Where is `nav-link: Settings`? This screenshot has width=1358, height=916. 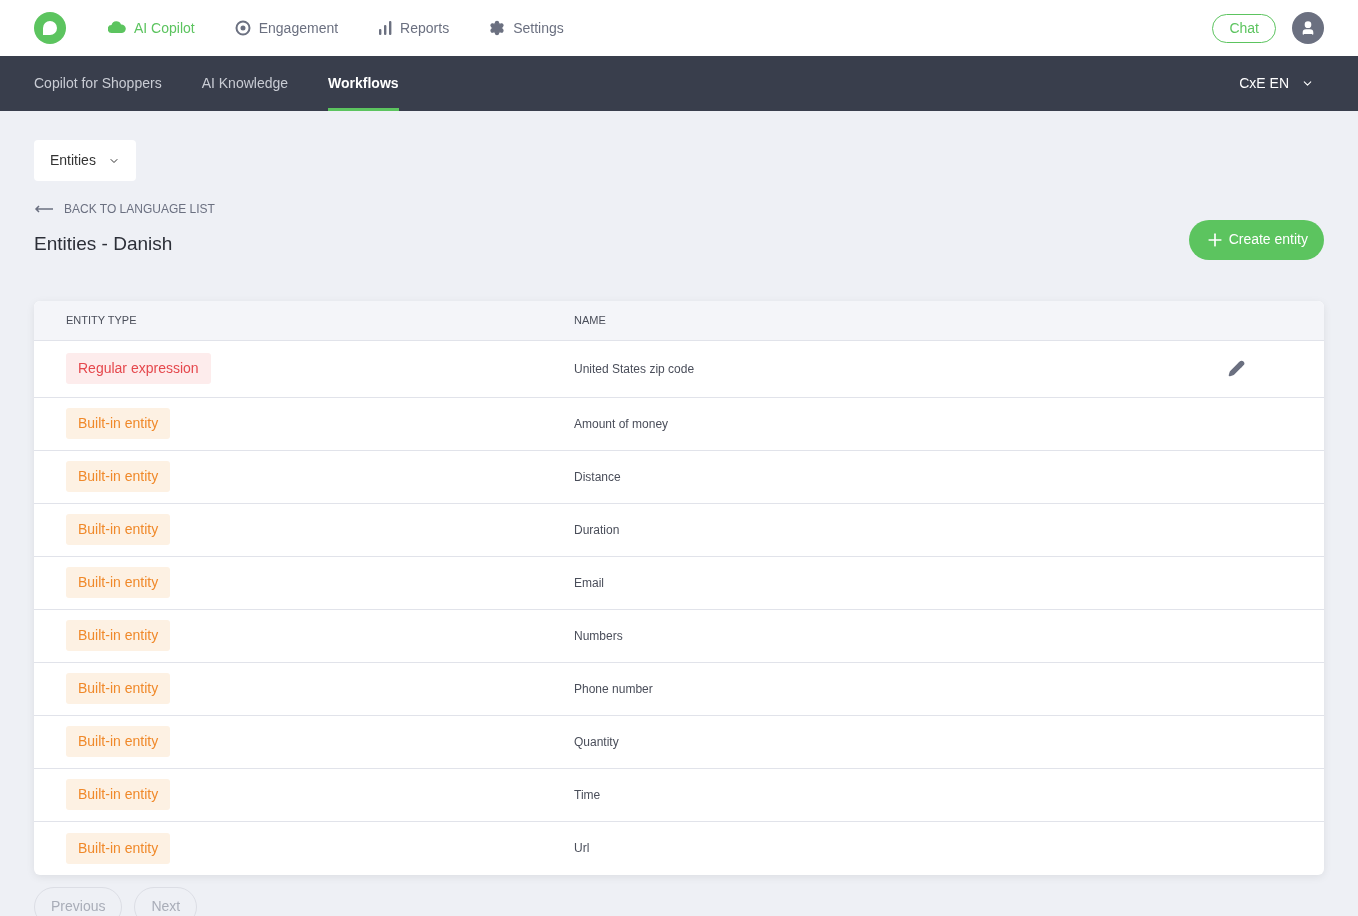
nav-link: Settings is located at coordinates (526, 28).